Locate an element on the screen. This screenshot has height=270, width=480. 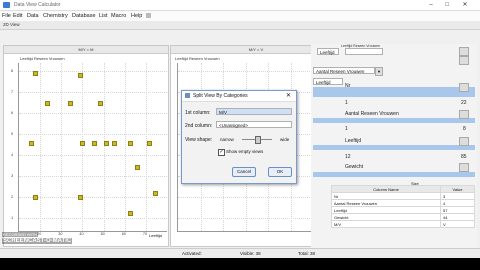
table-row: Gewicht 44 is located at coordinates (402, 217).